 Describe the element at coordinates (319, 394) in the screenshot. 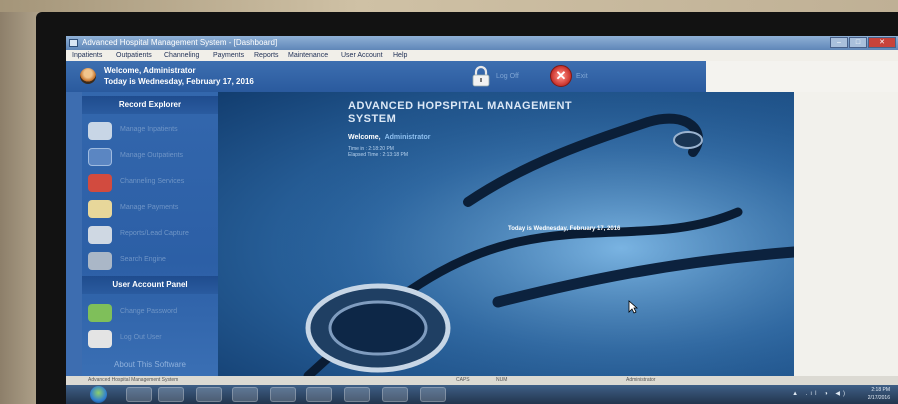

I see `folder-taskbar-icon` at that location.